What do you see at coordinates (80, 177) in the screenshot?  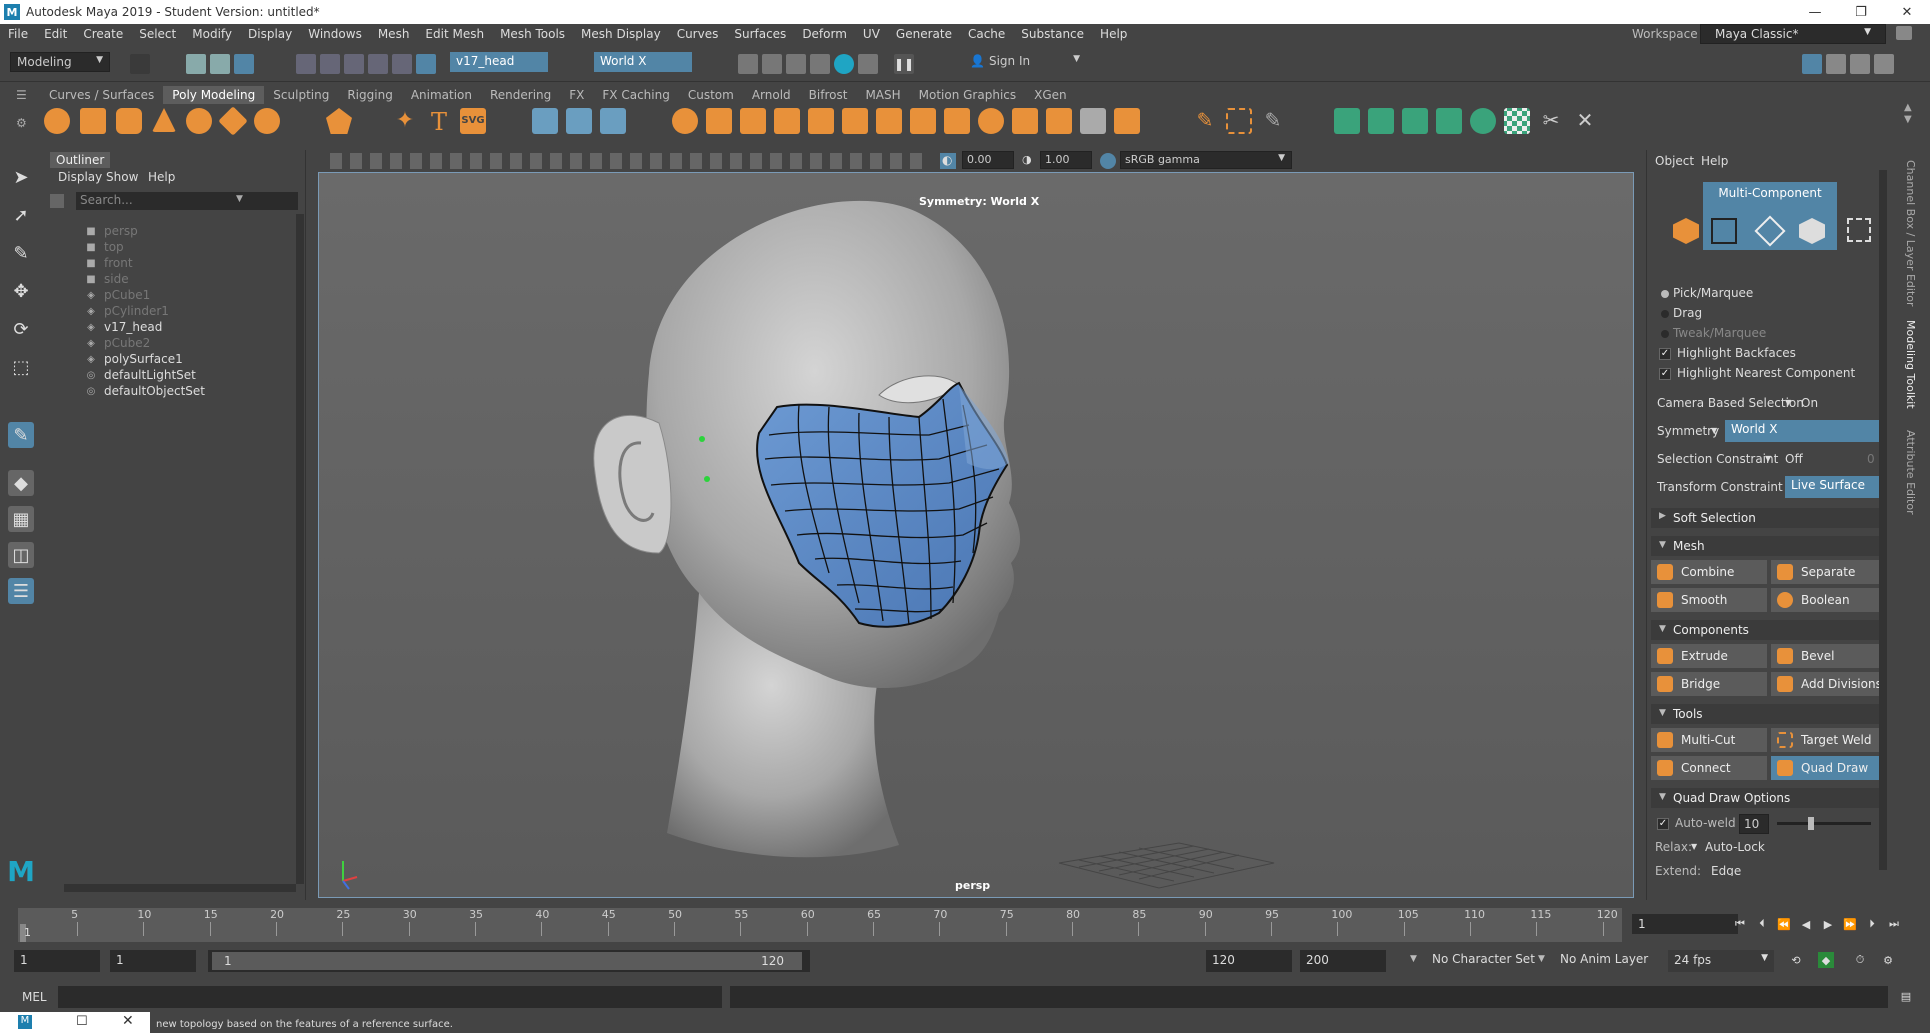 I see `outliner-menu-display: Display` at bounding box center [80, 177].